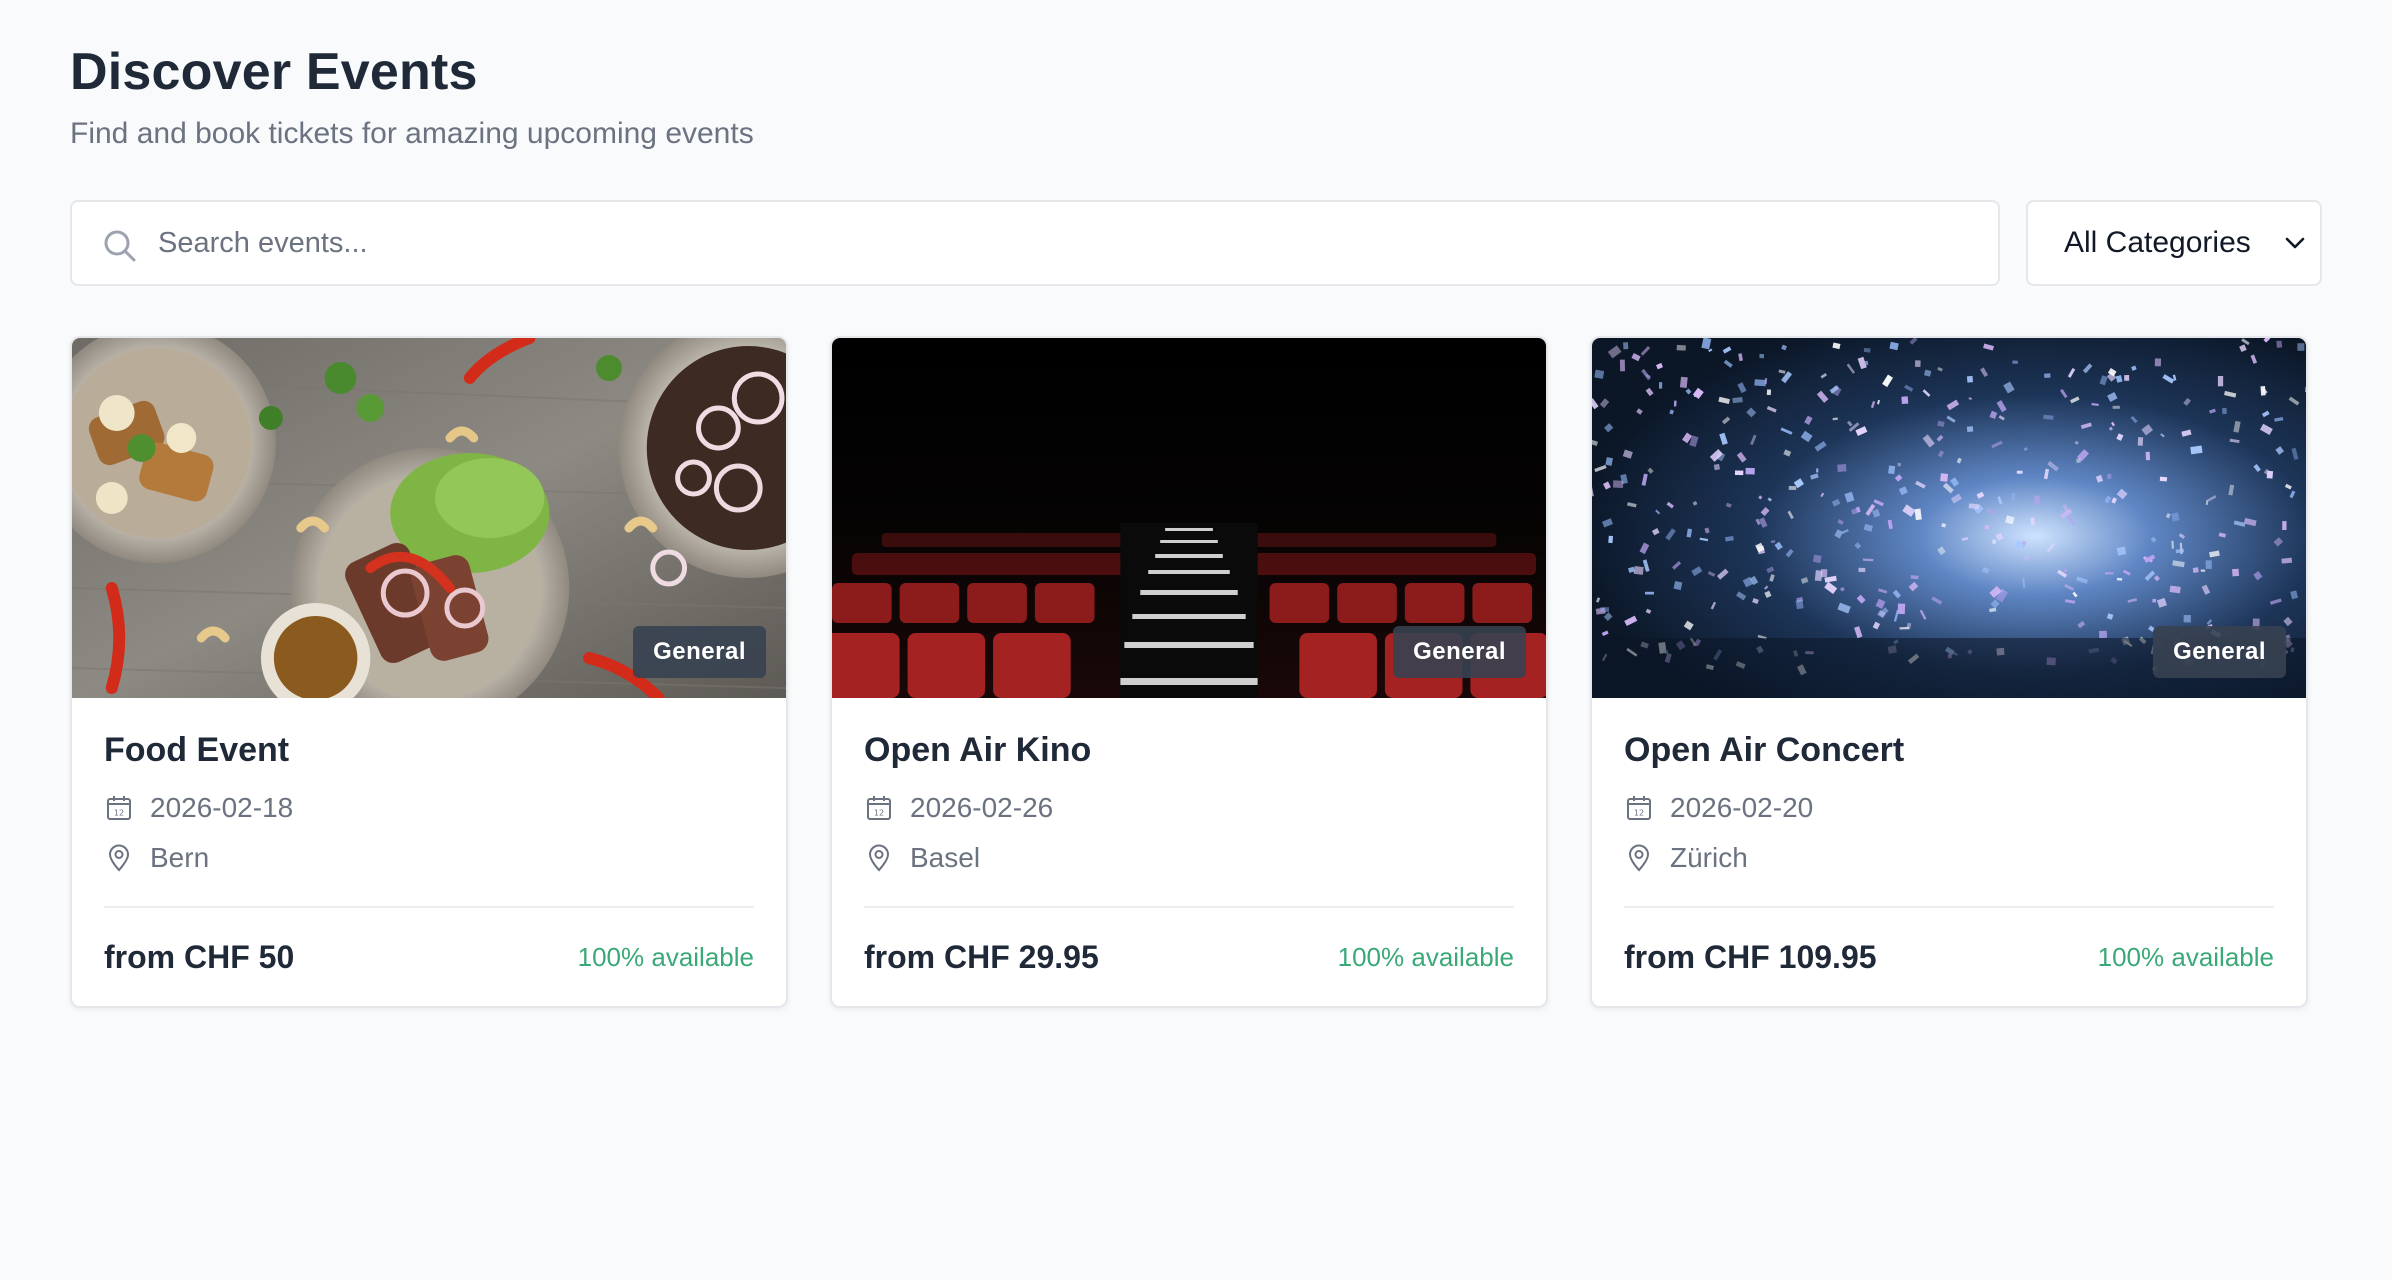 The width and height of the screenshot is (2392, 1280). What do you see at coordinates (429, 858) in the screenshot?
I see `event-location: Bern` at bounding box center [429, 858].